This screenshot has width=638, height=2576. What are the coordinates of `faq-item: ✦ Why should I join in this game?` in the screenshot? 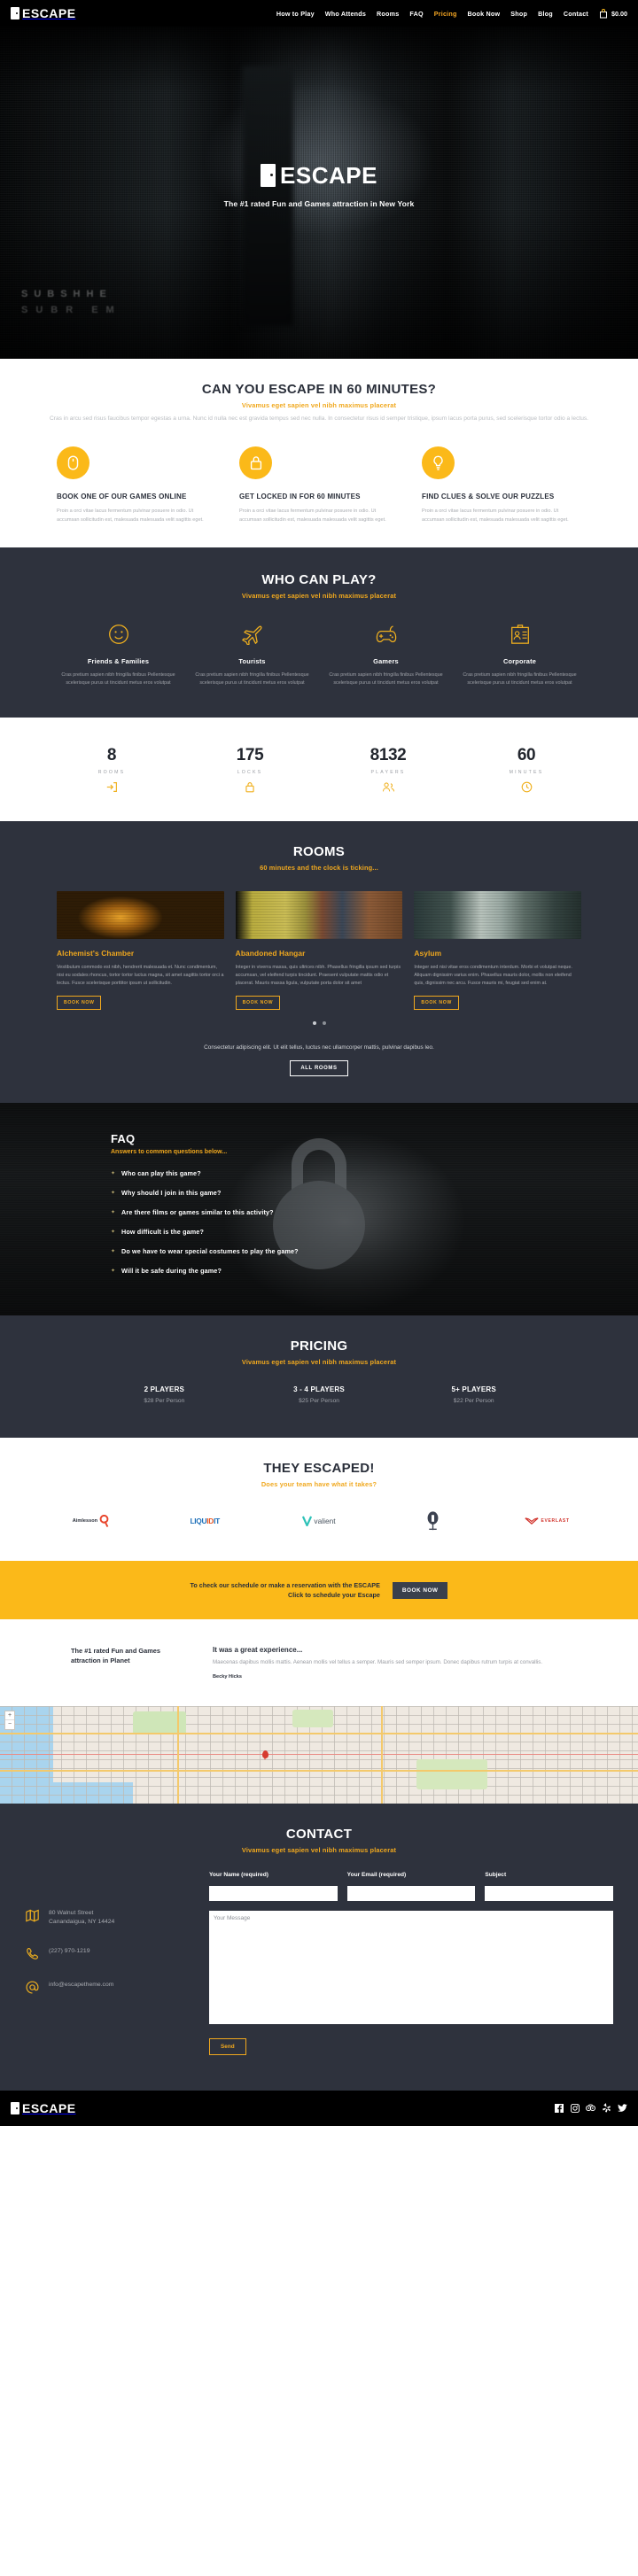 It's located at (205, 1193).